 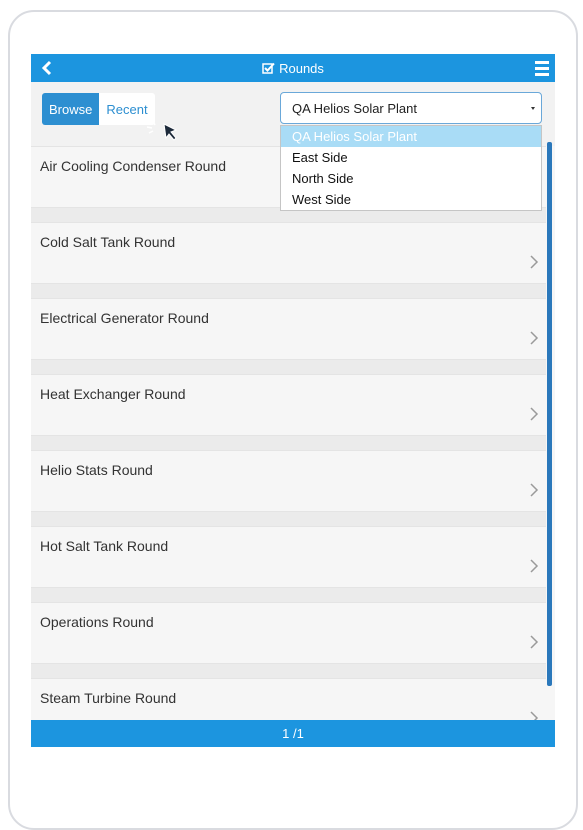 I want to click on site-option: QA Helios Solar Plant, so click(x=411, y=136).